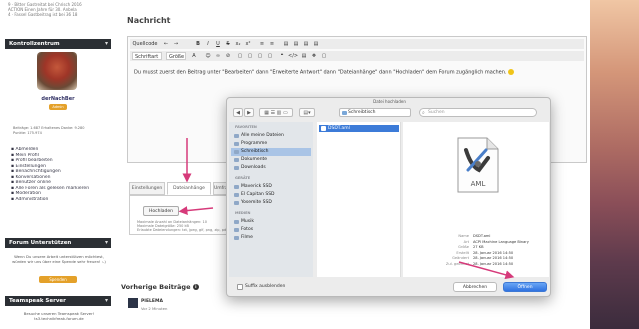 The width and height of the screenshot is (639, 329). What do you see at coordinates (271, 160) in the screenshot?
I see `sidebar-item-dokumente: Dokumente` at bounding box center [271, 160].